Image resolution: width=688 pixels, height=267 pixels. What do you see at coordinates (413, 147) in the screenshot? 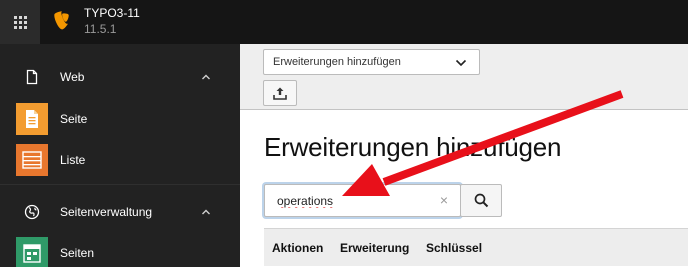
I see `page-title: Erweiterungen hinzufügen` at bounding box center [413, 147].